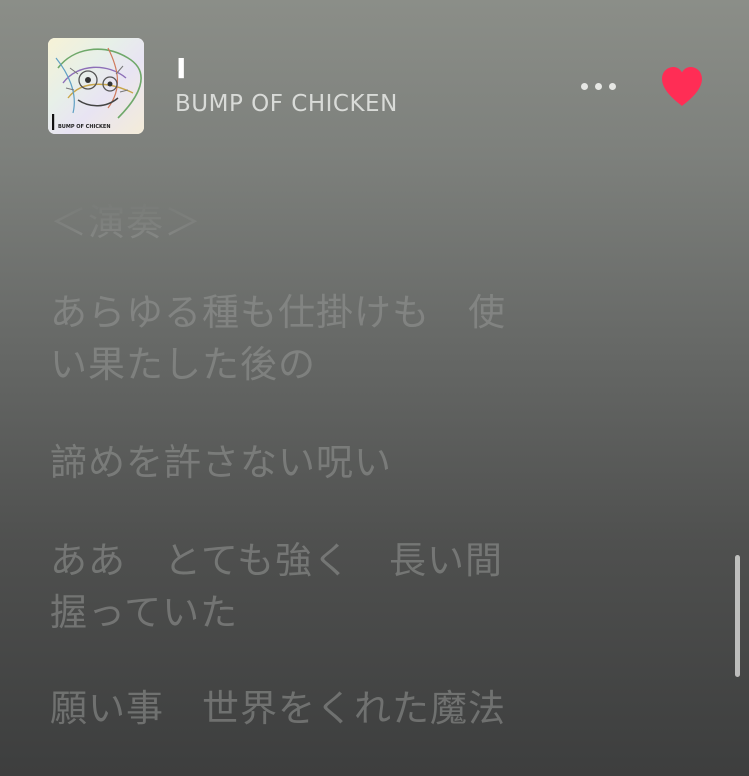  I want to click on lyric-line: 握っていた, so click(144, 613).